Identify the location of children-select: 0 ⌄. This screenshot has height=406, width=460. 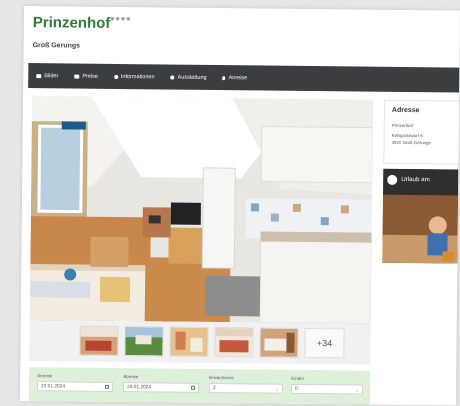
(327, 389).